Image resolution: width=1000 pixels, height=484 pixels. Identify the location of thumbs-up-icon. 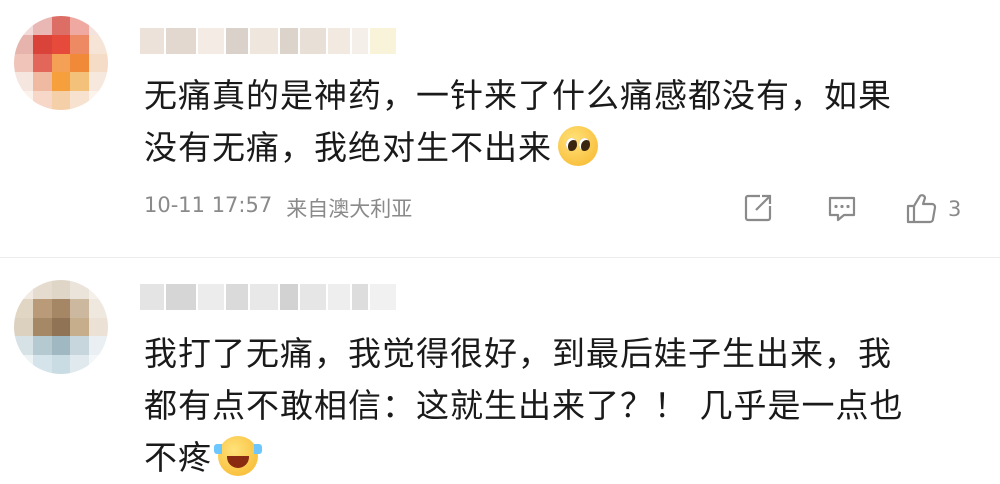
(921, 209).